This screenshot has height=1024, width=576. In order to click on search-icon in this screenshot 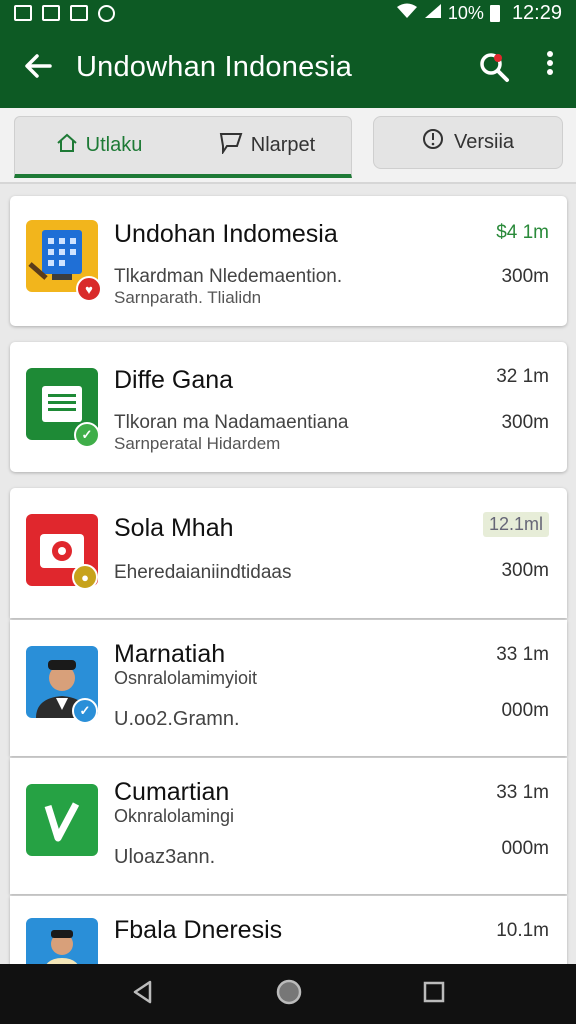, I will do `click(494, 67)`.